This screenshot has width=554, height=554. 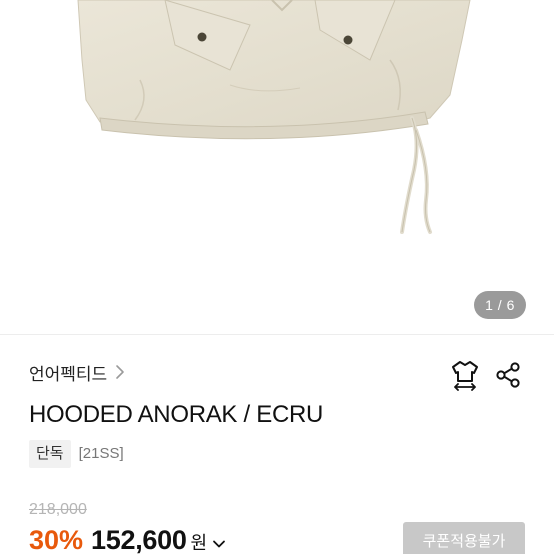 What do you see at coordinates (464, 538) in the screenshot?
I see `coupon-unavailable-button: 쿠폰적용불가` at bounding box center [464, 538].